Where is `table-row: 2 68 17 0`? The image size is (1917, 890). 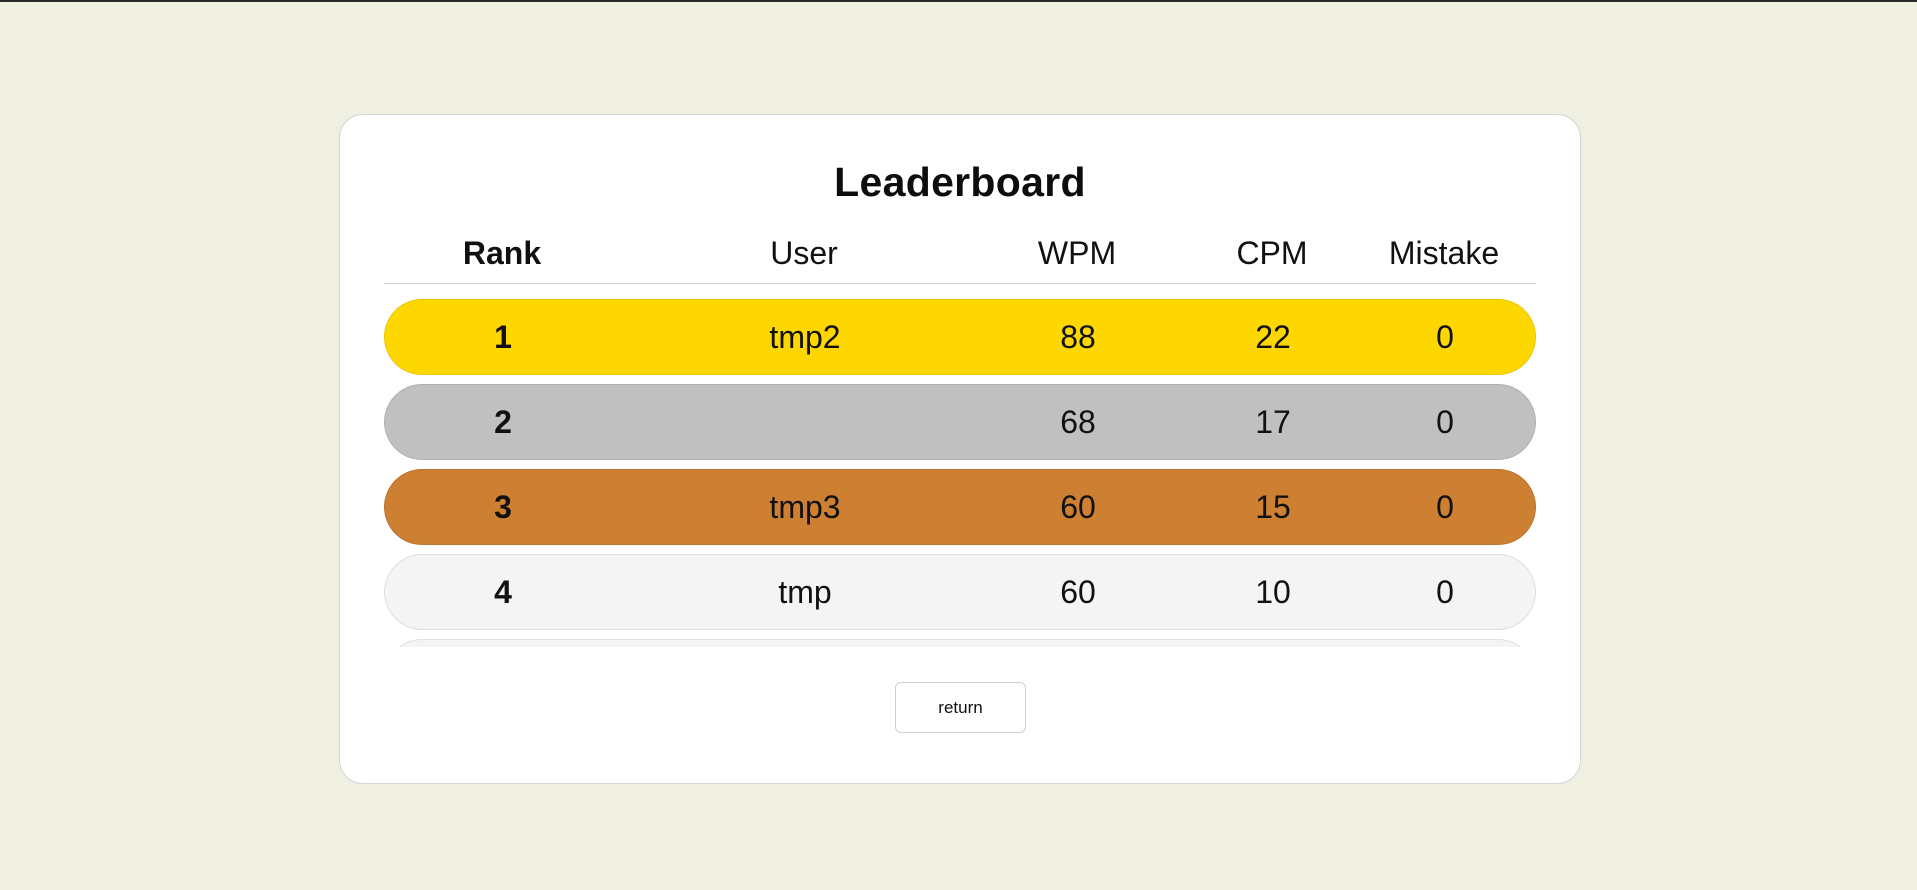 table-row: 2 68 17 0 is located at coordinates (960, 422).